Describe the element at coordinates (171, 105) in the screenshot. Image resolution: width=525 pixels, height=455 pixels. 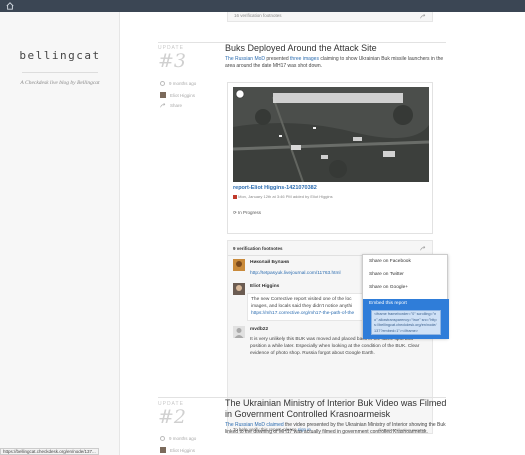
I see `update-share: Share` at that location.